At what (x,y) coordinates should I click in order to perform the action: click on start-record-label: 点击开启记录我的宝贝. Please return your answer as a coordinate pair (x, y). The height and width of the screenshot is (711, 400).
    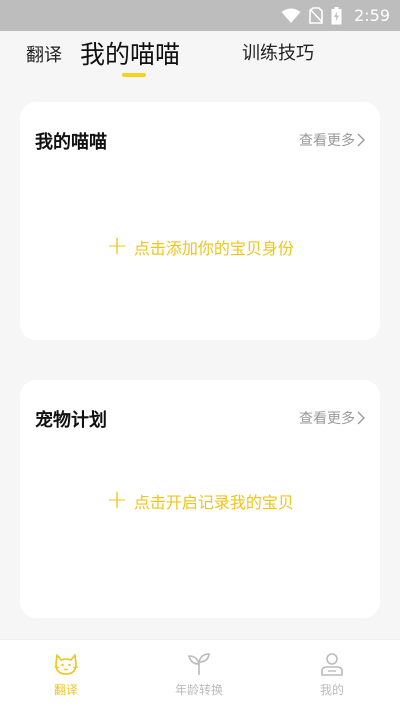
    Looking at the image, I should click on (213, 502).